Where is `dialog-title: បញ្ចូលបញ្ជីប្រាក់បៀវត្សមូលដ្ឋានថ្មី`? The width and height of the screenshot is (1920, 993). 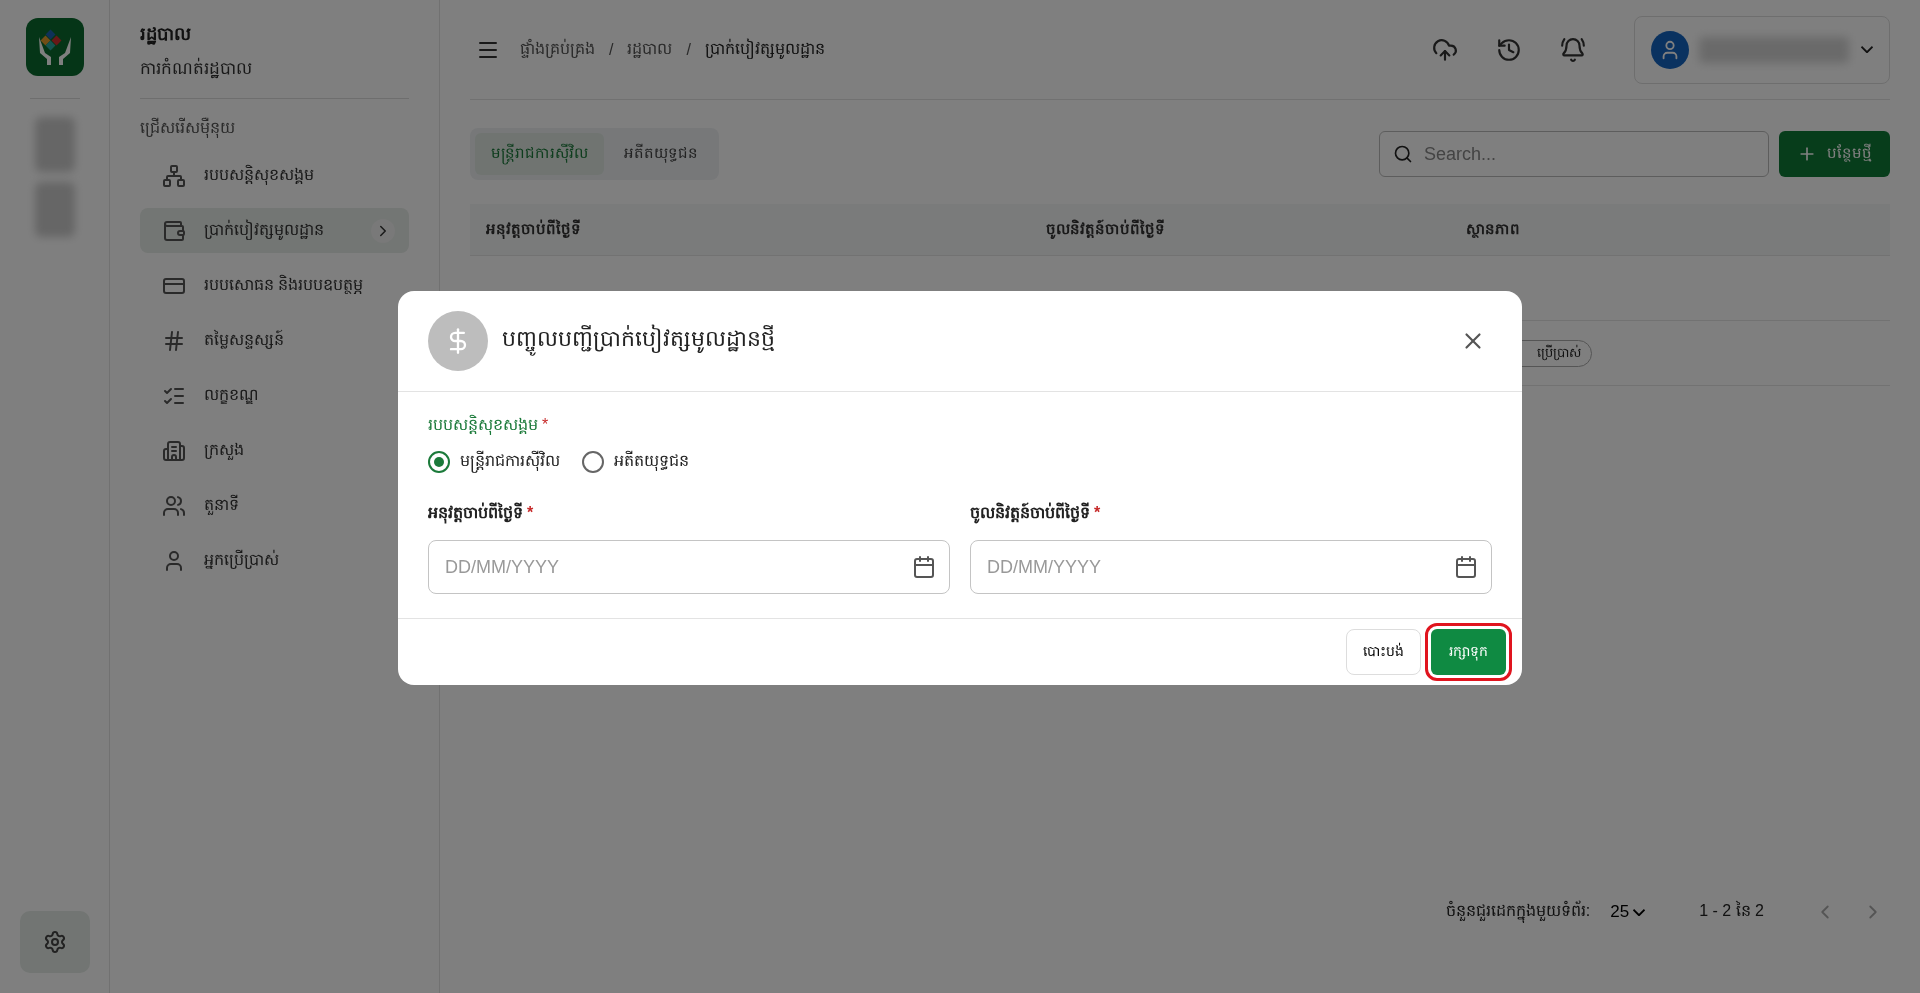
dialog-title: បញ្ចូលបញ្ជីប្រាក់បៀវត្សមូលដ្ឋានថ្មី is located at coordinates (971, 341).